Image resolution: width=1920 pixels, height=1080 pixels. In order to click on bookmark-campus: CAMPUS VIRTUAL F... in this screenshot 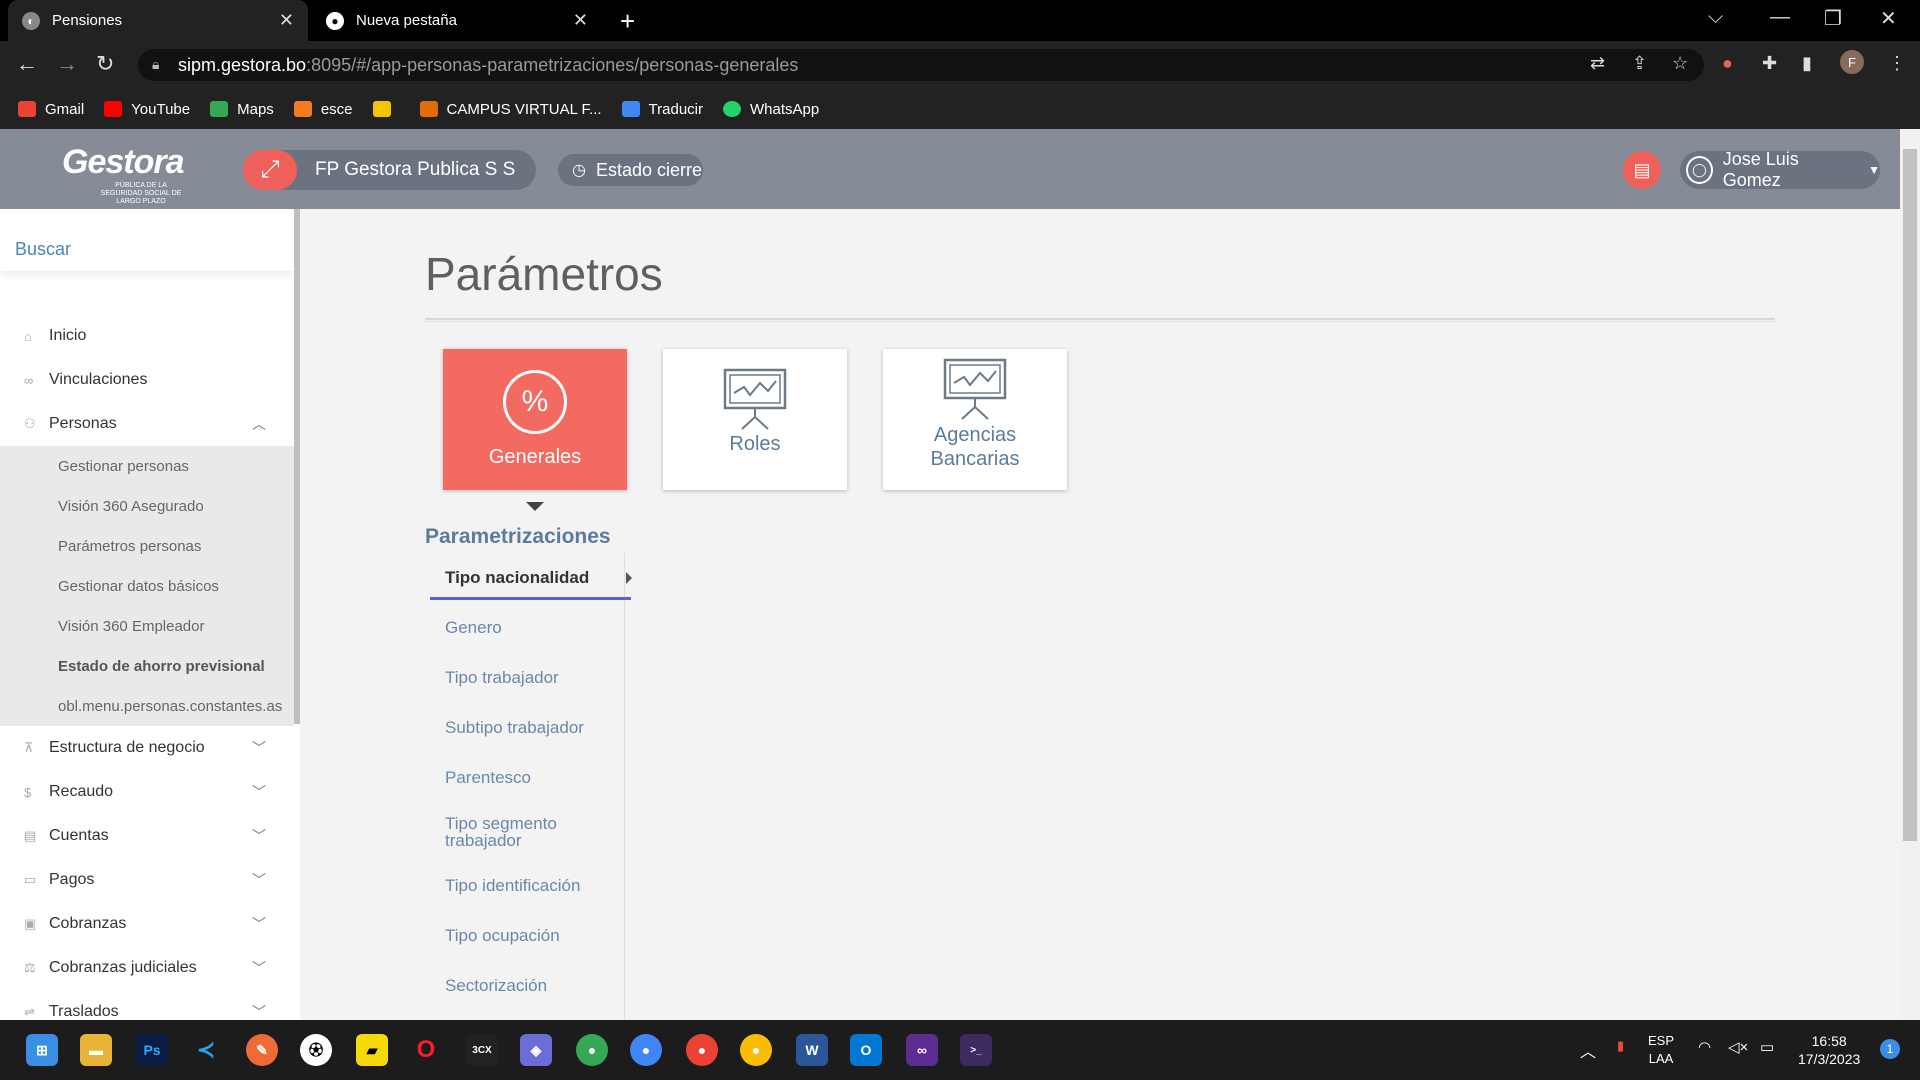, I will do `click(510, 109)`.